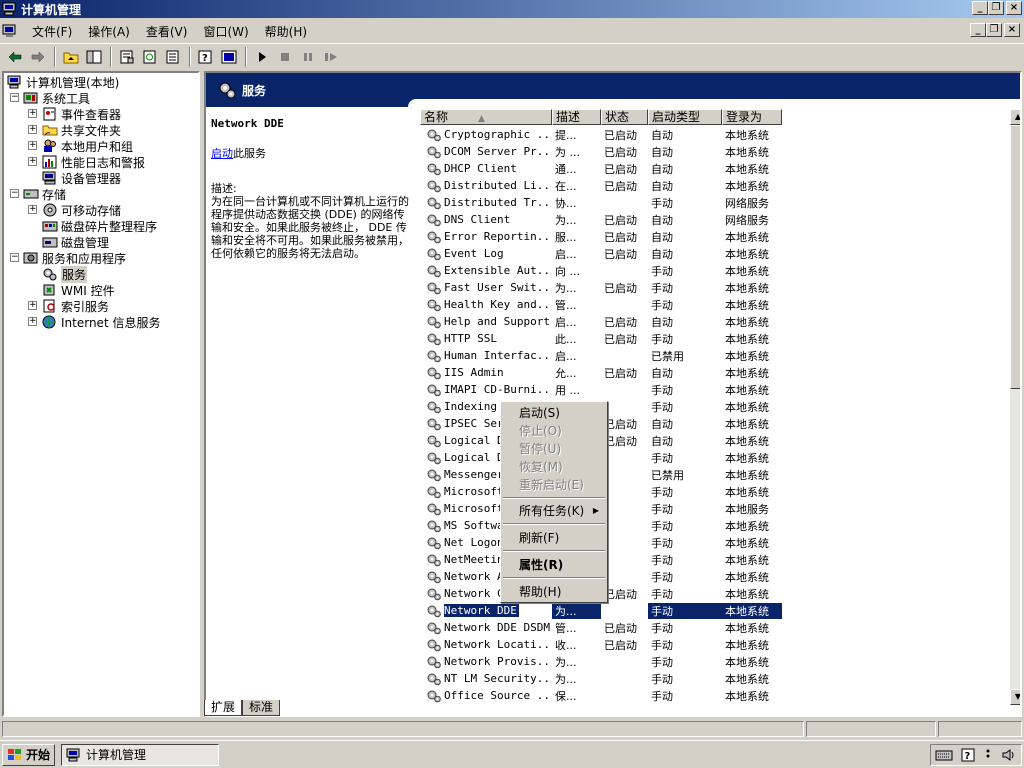 This screenshot has height=768, width=1024. What do you see at coordinates (554, 565) in the screenshot?
I see `context-menu-properties: 属性(R)` at bounding box center [554, 565].